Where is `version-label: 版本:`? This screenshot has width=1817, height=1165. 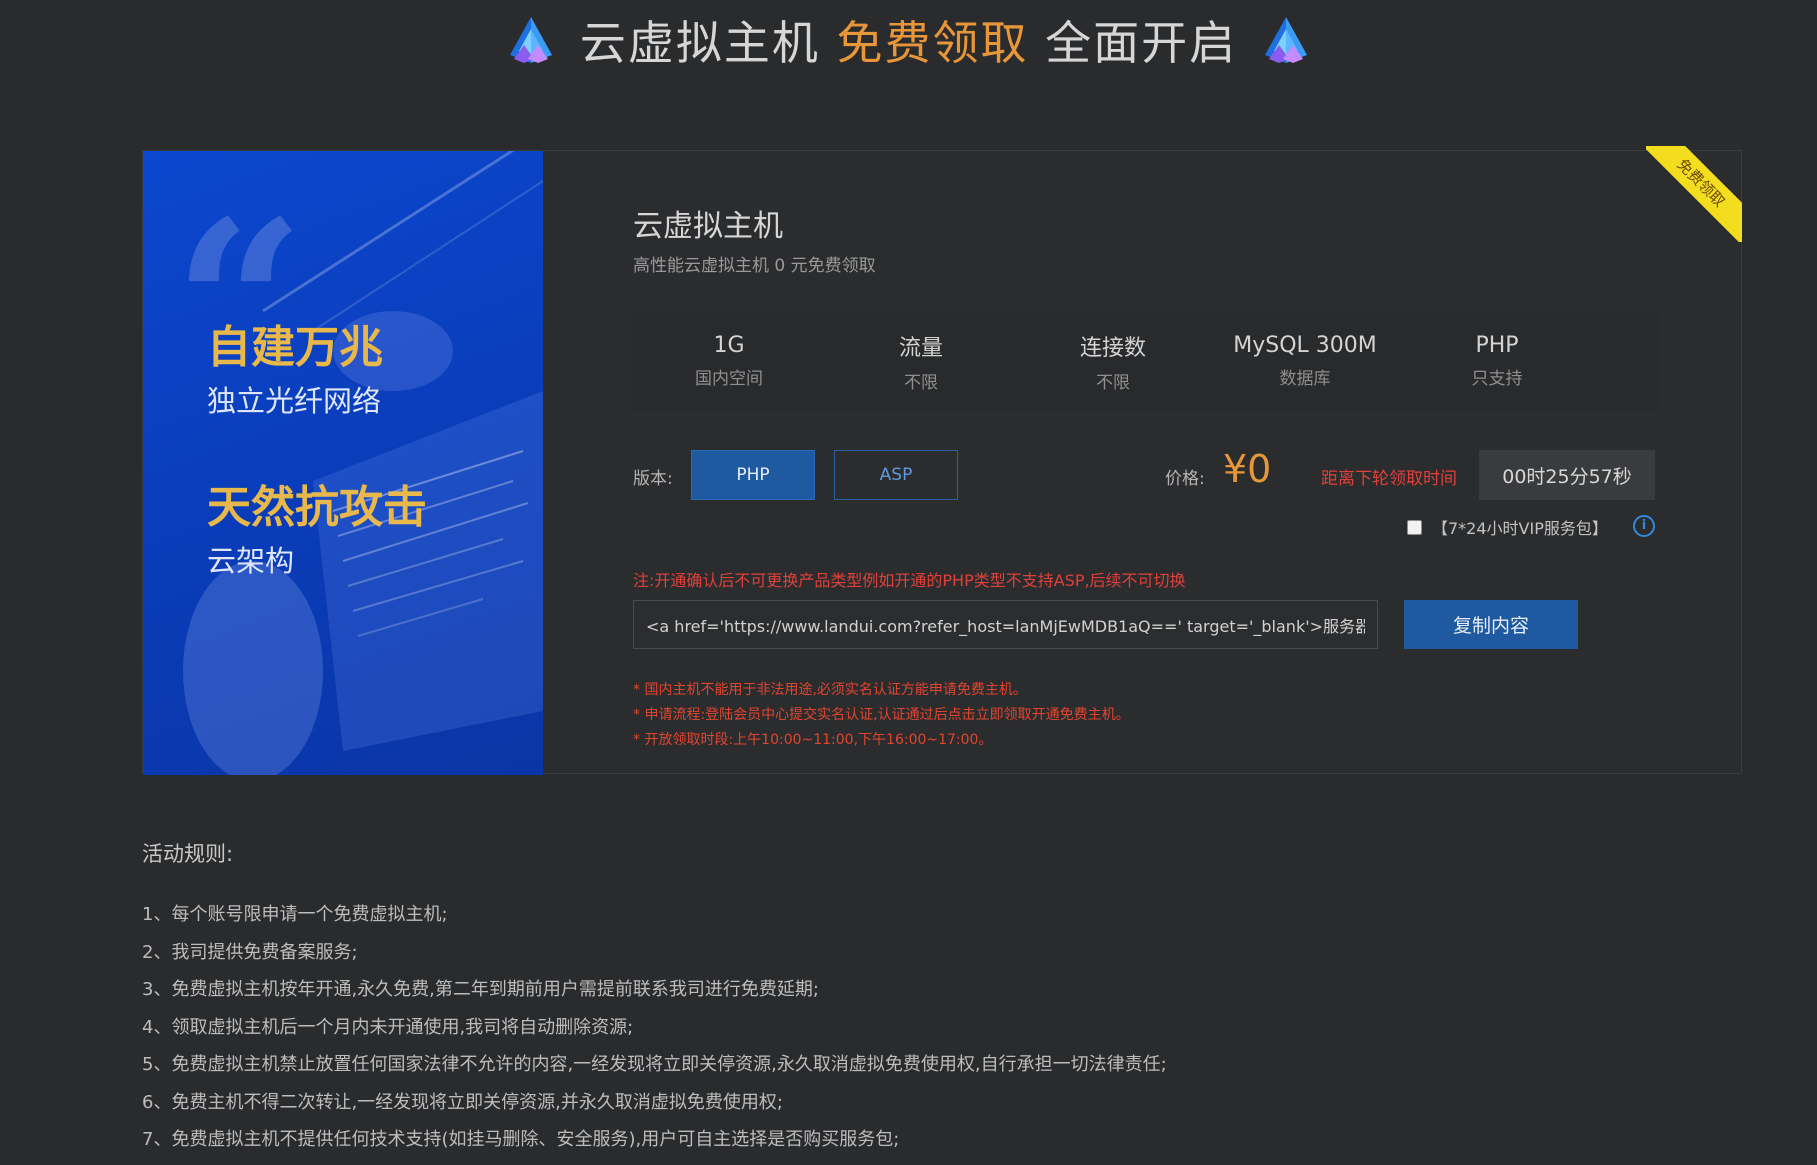
version-label: 版本: is located at coordinates (653, 479).